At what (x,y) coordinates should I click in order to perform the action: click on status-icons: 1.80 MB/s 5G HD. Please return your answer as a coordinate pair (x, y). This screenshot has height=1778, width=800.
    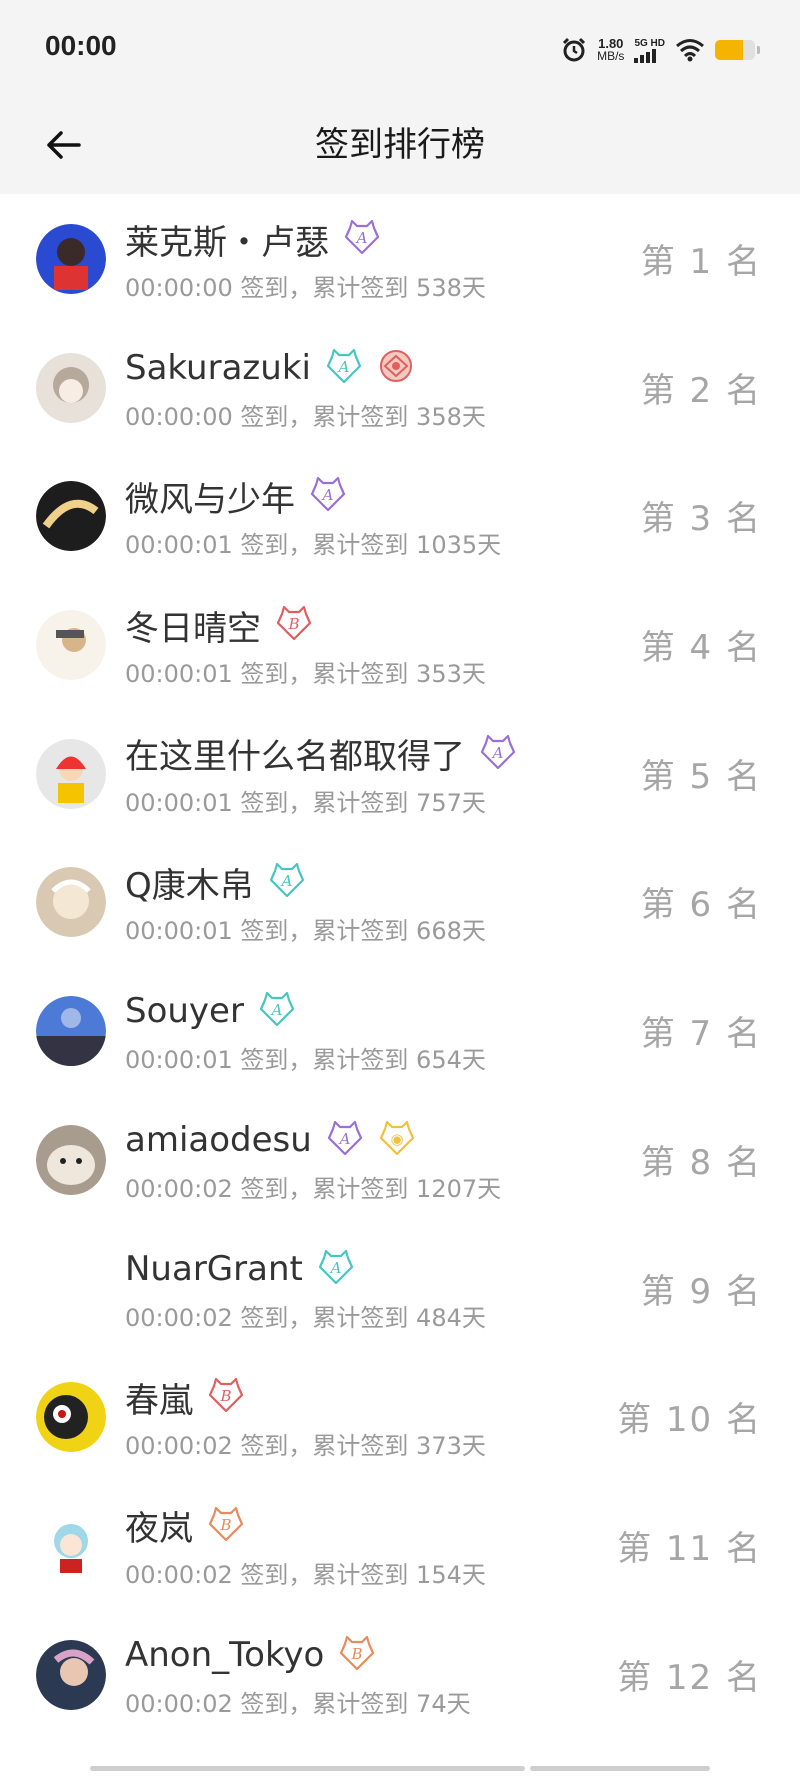
    Looking at the image, I should click on (660, 50).